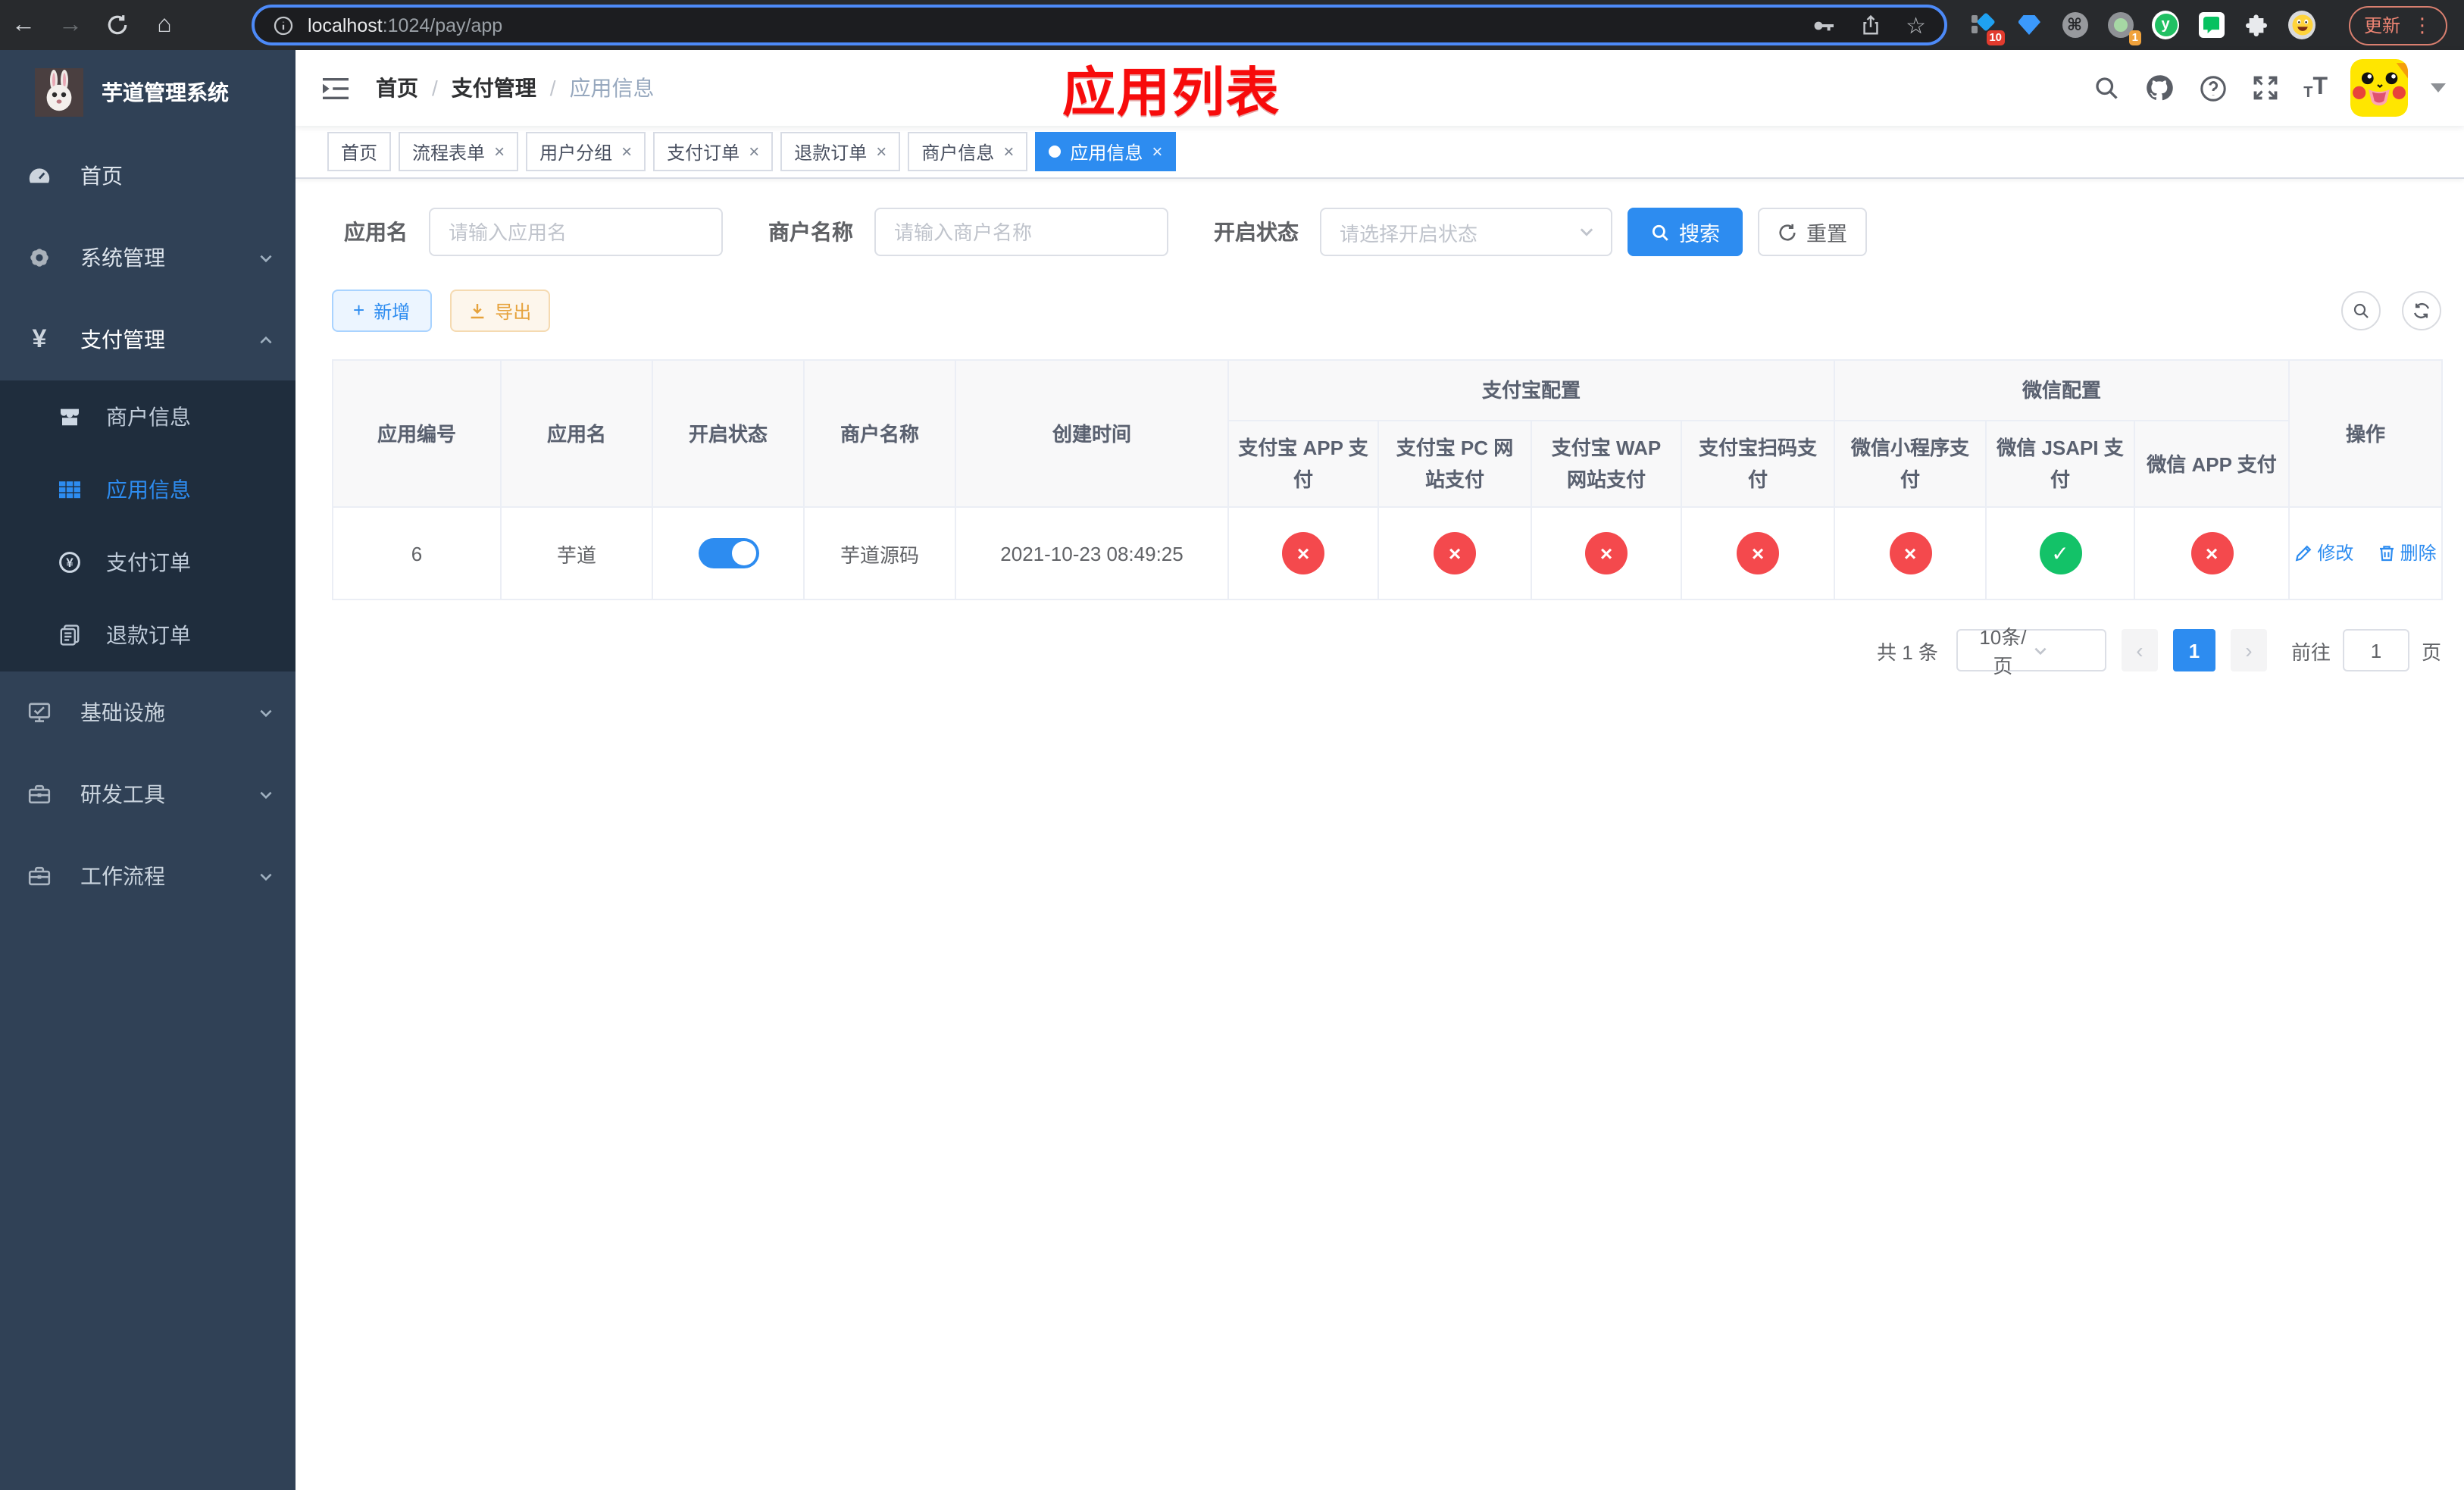  I want to click on extension-command-icon: ⌘, so click(2074, 25).